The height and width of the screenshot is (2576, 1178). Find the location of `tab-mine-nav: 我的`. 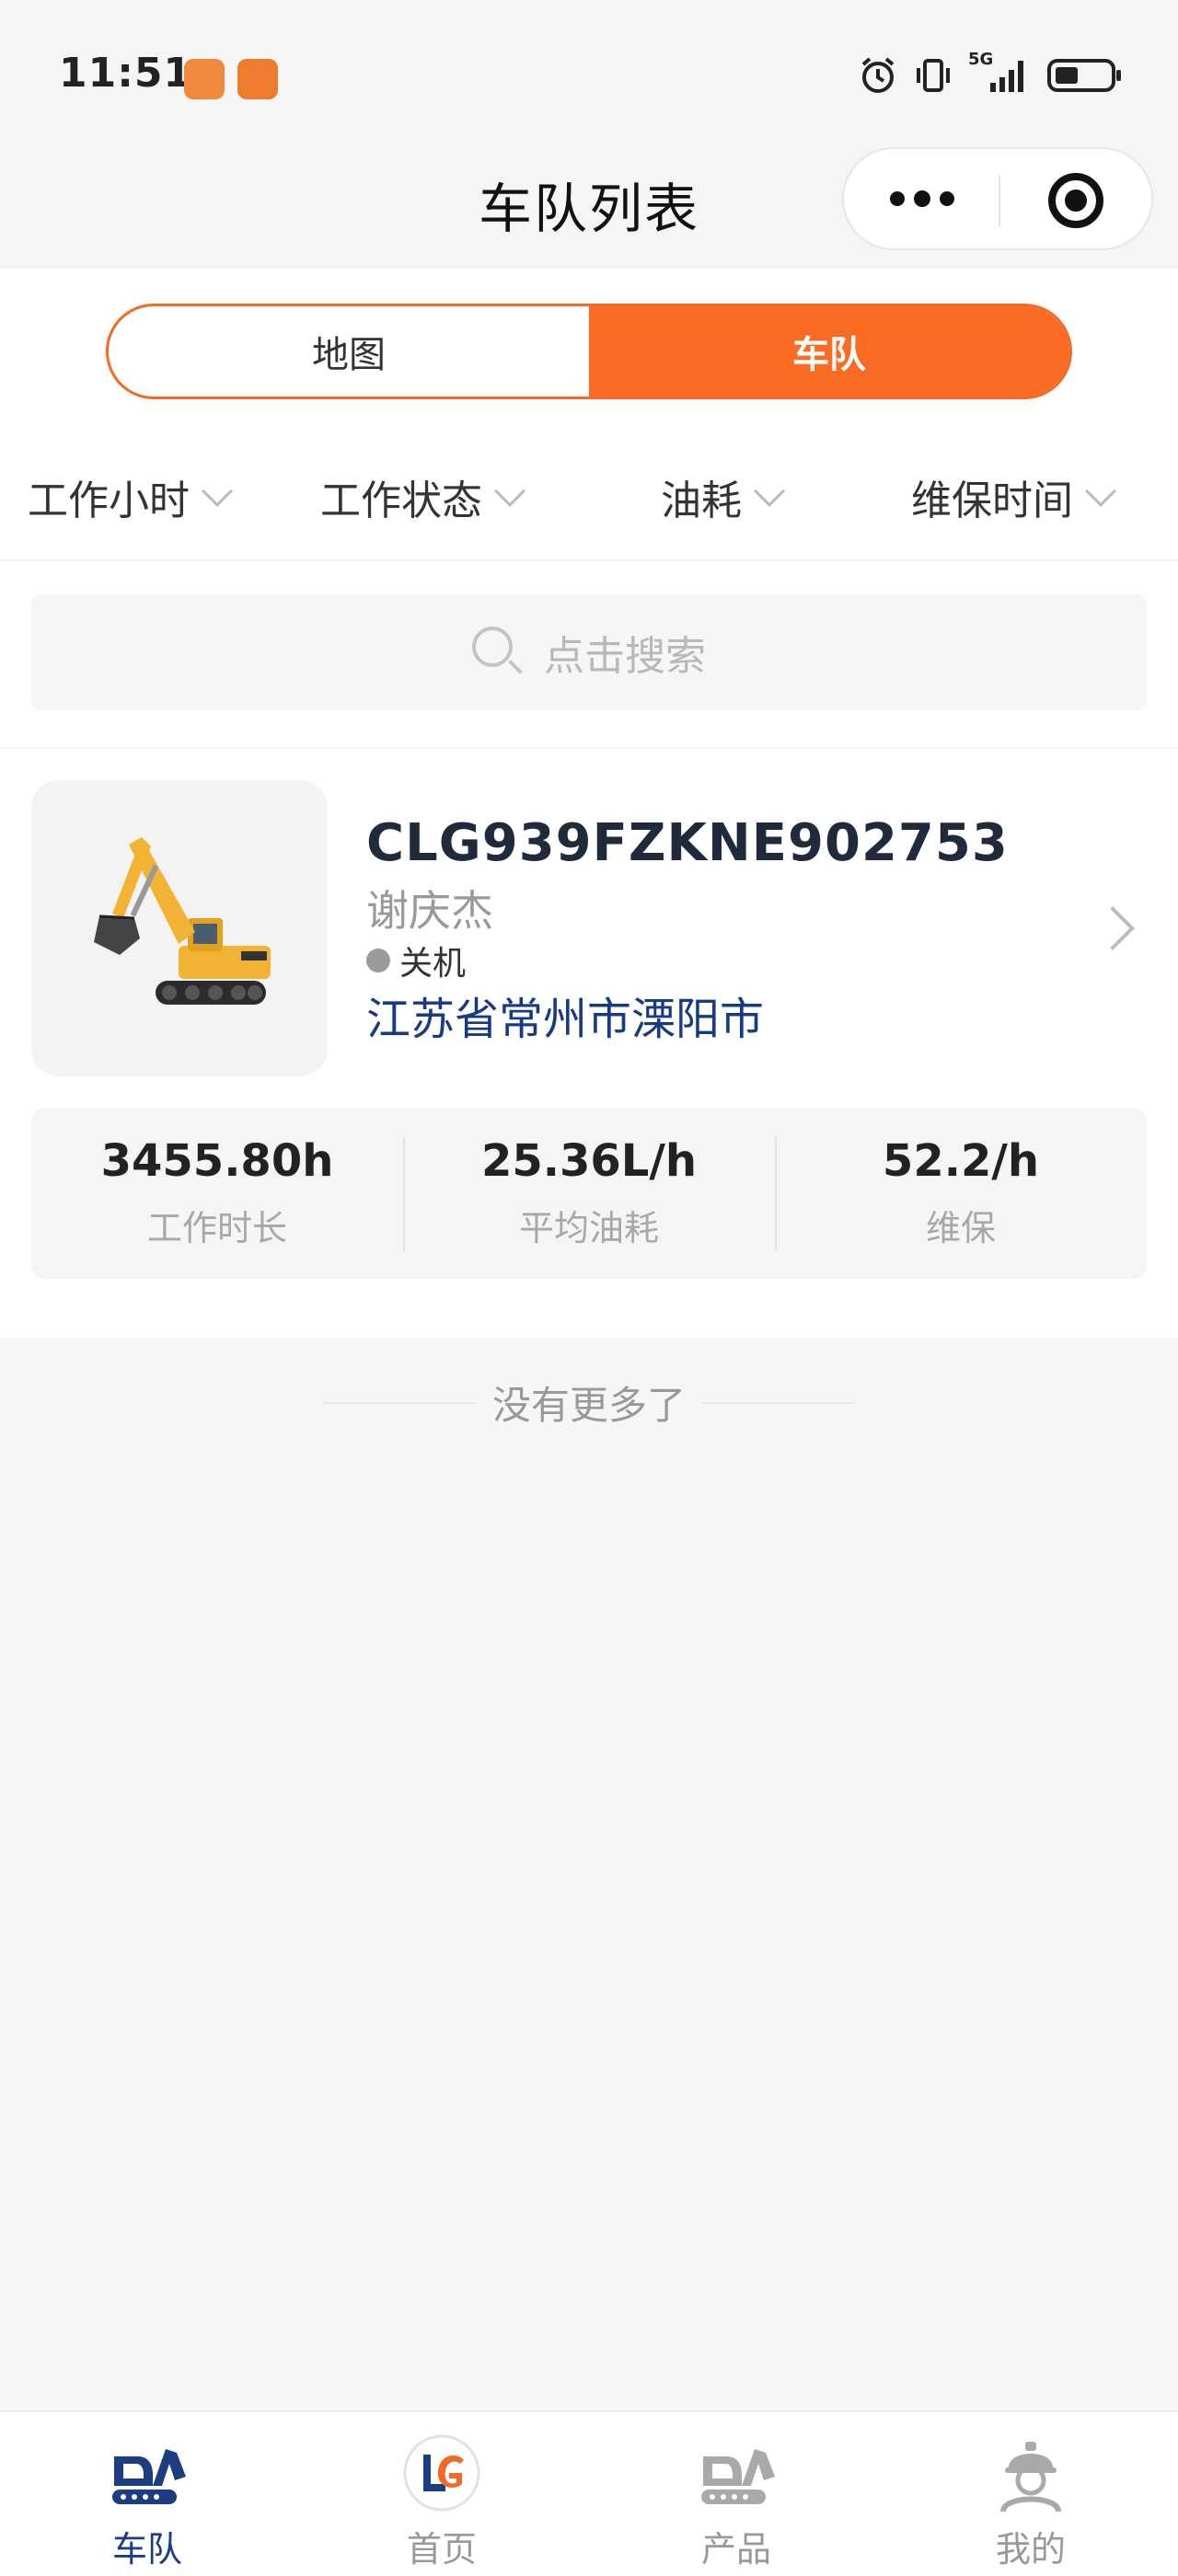

tab-mine-nav: 我的 is located at coordinates (1031, 2494).